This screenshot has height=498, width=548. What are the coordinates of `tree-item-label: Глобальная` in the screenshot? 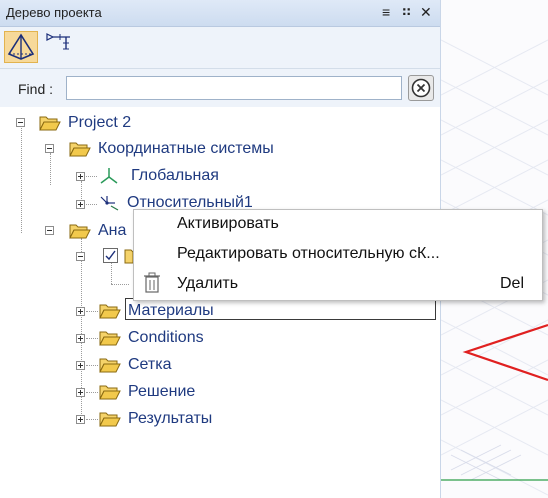 It's located at (175, 175).